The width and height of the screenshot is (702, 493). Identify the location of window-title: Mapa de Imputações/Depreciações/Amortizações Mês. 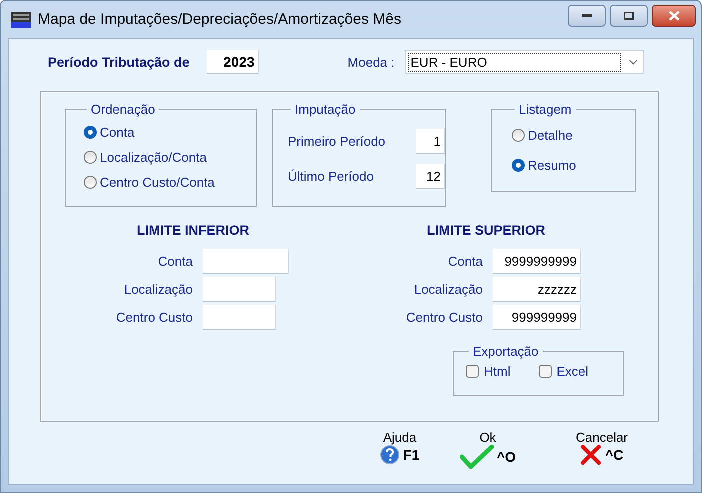
(220, 19).